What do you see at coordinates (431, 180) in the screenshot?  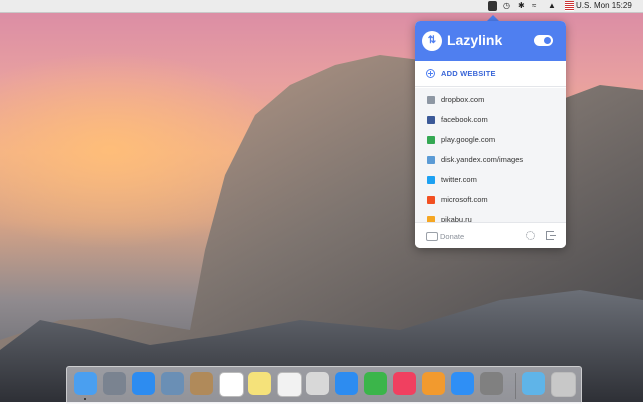 I see `twitter-icon` at bounding box center [431, 180].